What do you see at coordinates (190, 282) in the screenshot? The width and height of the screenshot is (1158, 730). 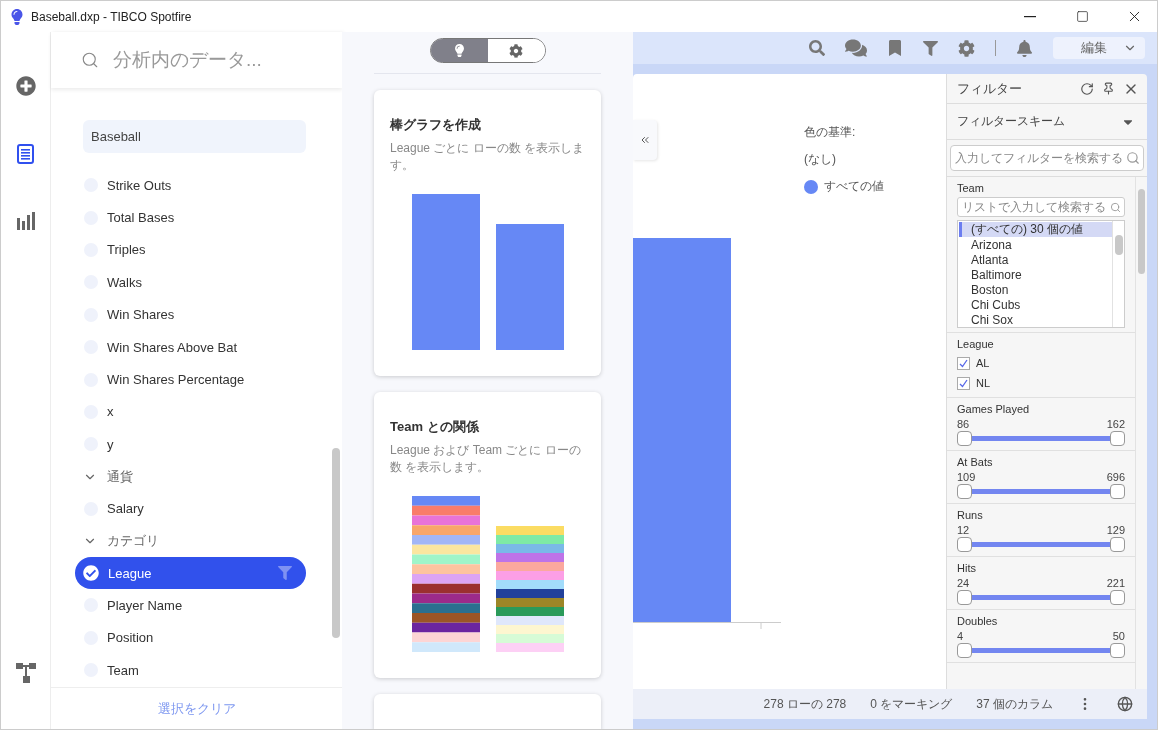 I see `field-item: Walks` at bounding box center [190, 282].